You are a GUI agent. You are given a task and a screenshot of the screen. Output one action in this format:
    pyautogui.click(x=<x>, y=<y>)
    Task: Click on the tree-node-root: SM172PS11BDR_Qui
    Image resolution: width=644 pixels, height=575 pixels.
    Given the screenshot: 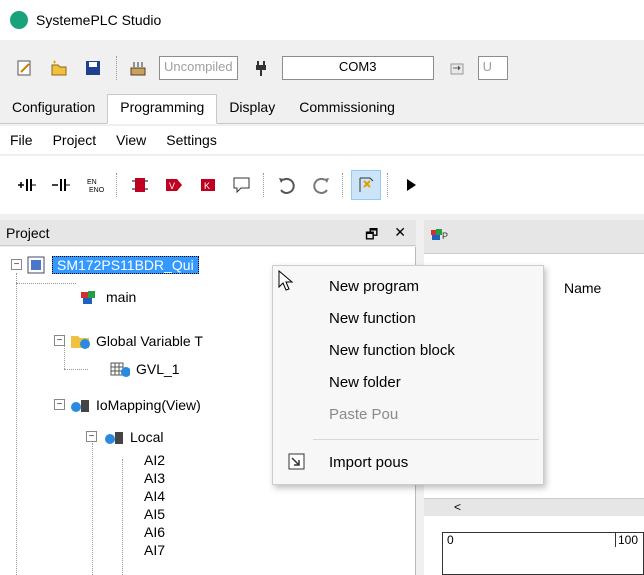 What is the action you would take?
    pyautogui.click(x=112, y=265)
    